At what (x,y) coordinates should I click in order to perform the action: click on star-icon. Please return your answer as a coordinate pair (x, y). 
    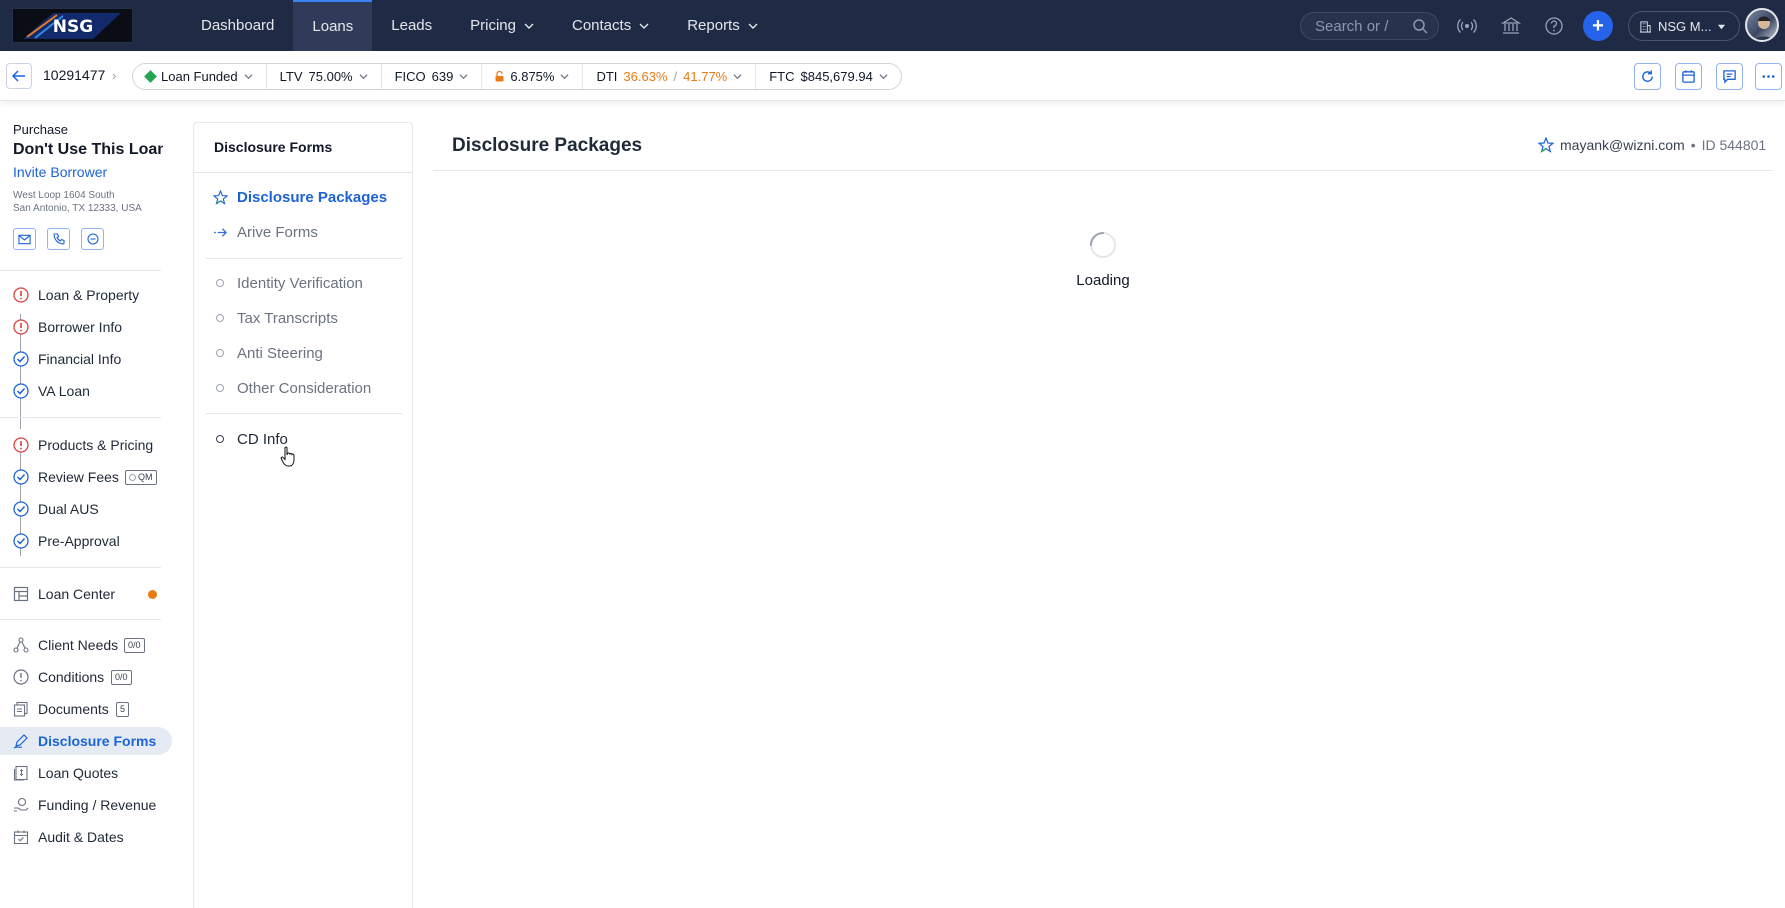
    Looking at the image, I should click on (220, 197).